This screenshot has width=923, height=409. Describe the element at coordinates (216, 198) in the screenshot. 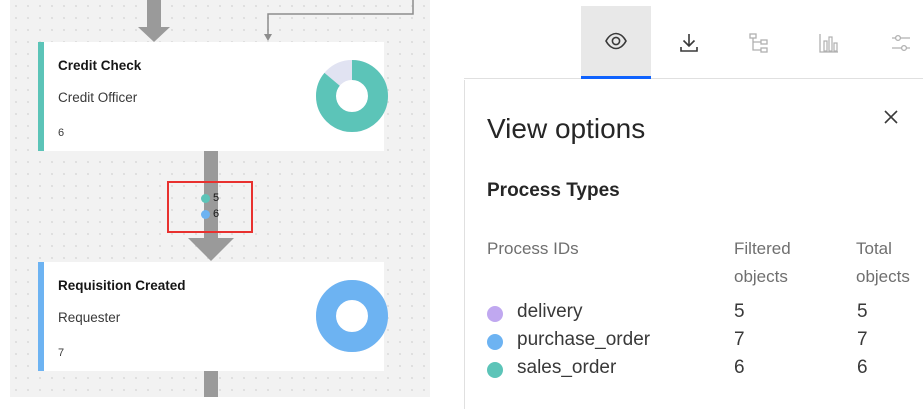

I see `edge-count-value: 5` at that location.